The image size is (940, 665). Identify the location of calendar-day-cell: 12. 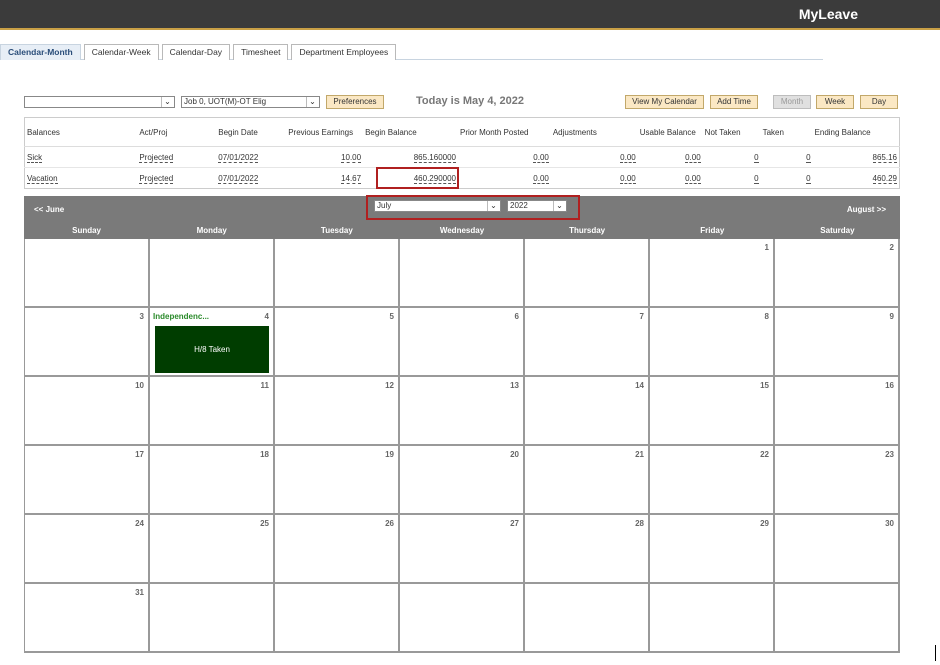
(337, 411).